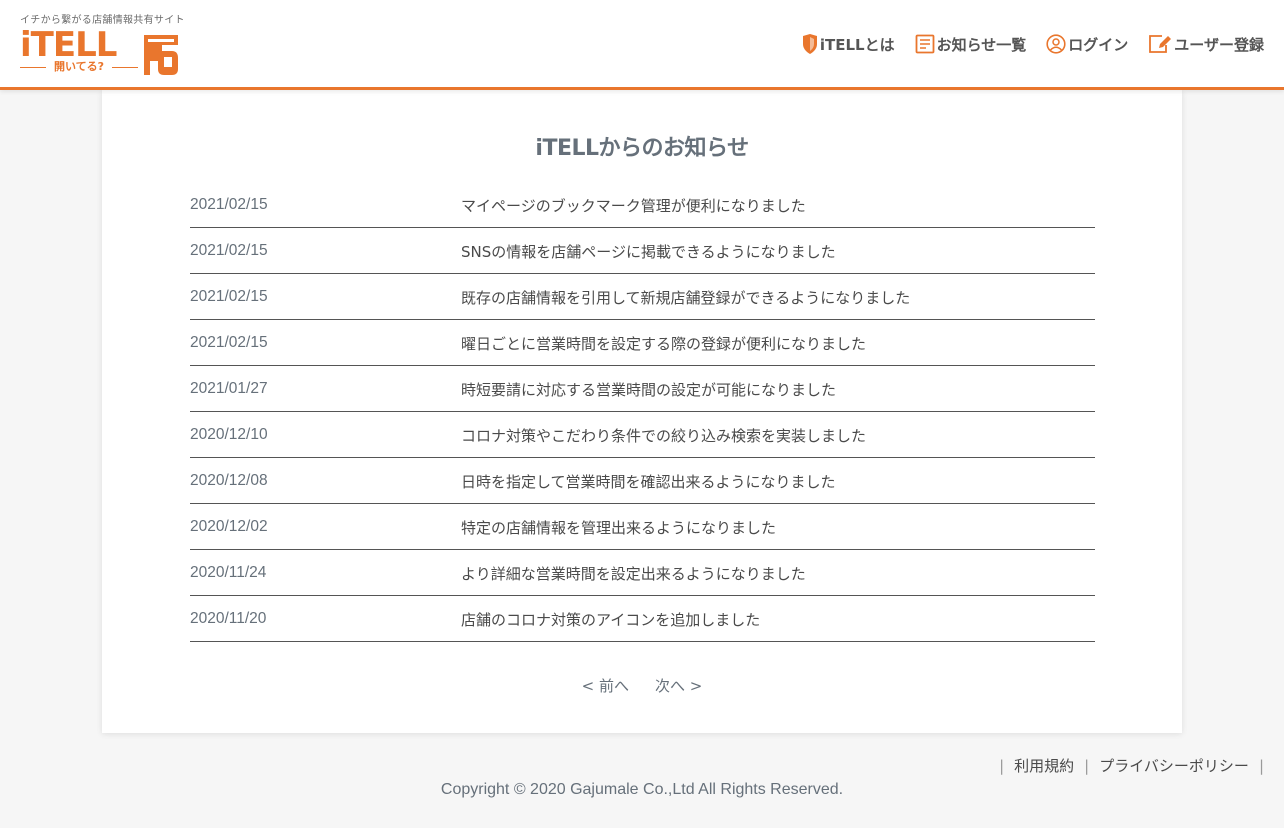 This screenshot has height=828, width=1284. What do you see at coordinates (102, 20) in the screenshot?
I see `site-tagline: イチから繋がる店舗情報共有サイト` at bounding box center [102, 20].